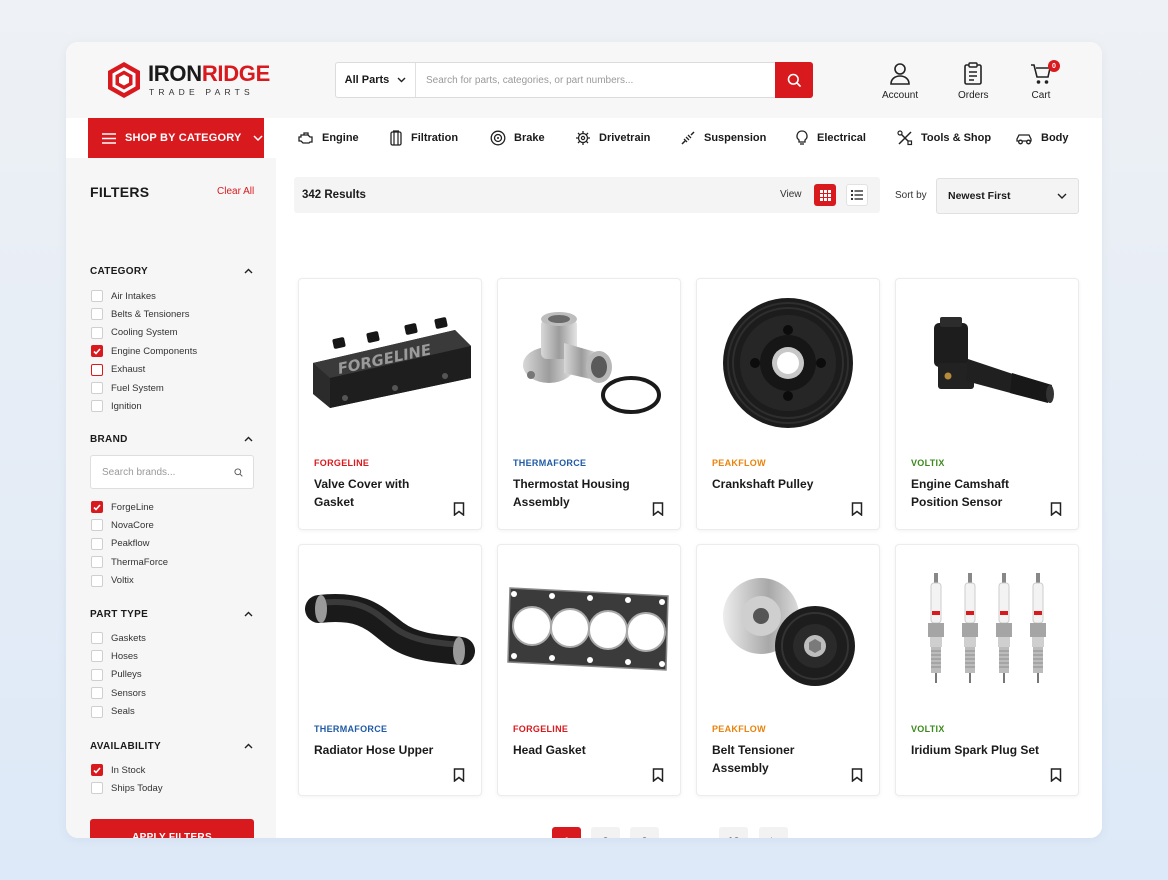 The image size is (1168, 880). I want to click on nav-item-drivetrain: Drivetrain, so click(612, 138).